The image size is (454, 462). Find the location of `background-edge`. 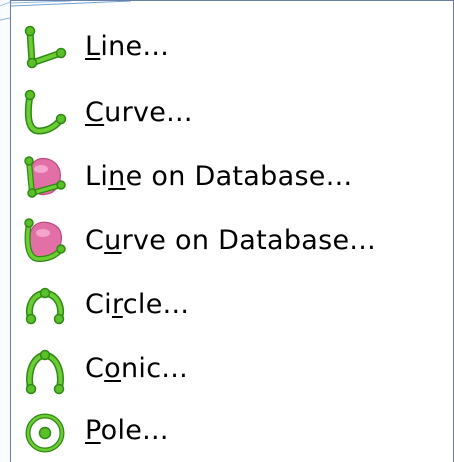

background-edge is located at coordinates (5, 231).